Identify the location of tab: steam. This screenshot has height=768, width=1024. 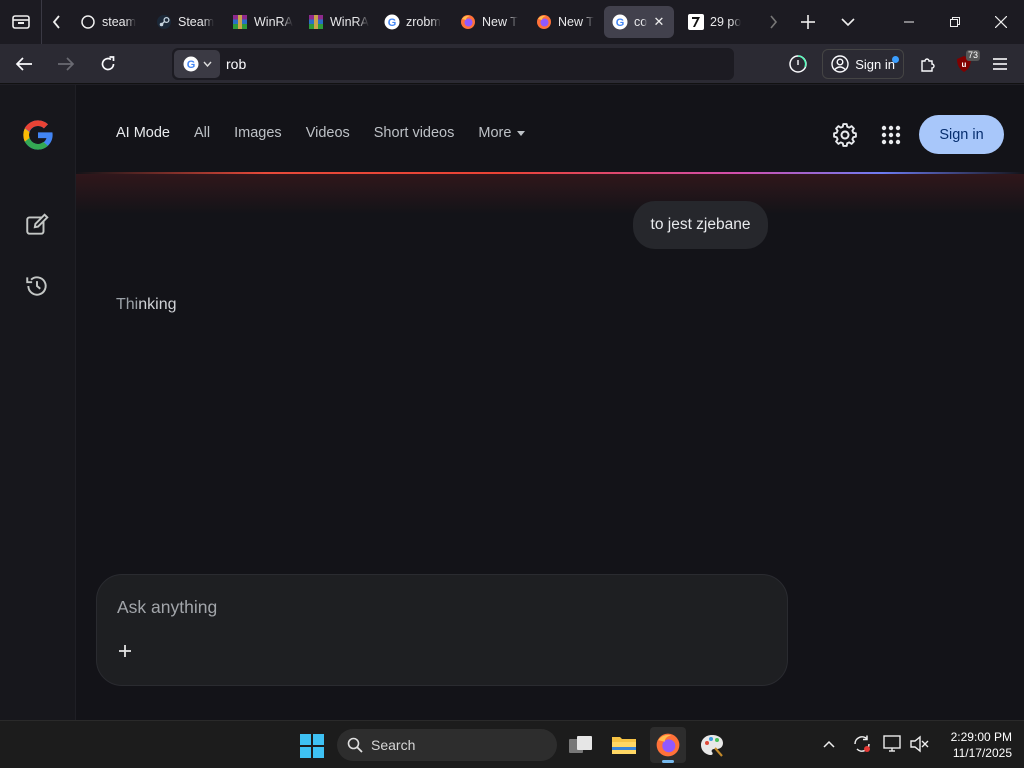
(110, 22).